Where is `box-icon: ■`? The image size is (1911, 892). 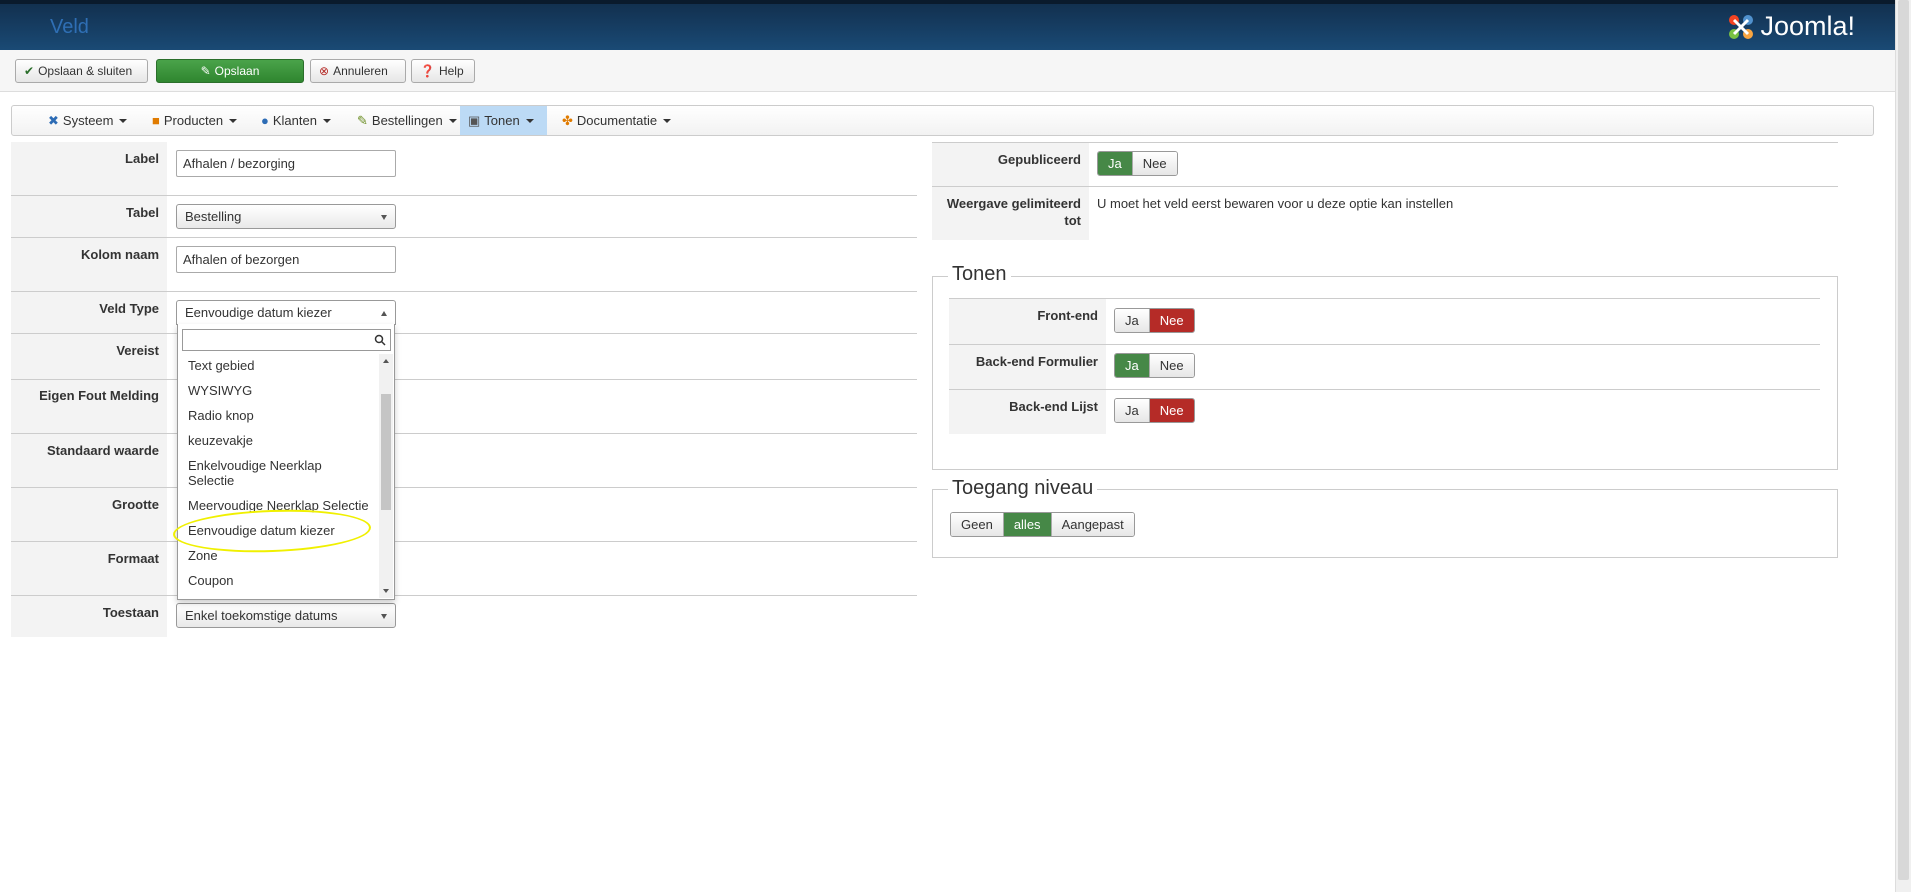 box-icon: ■ is located at coordinates (156, 120).